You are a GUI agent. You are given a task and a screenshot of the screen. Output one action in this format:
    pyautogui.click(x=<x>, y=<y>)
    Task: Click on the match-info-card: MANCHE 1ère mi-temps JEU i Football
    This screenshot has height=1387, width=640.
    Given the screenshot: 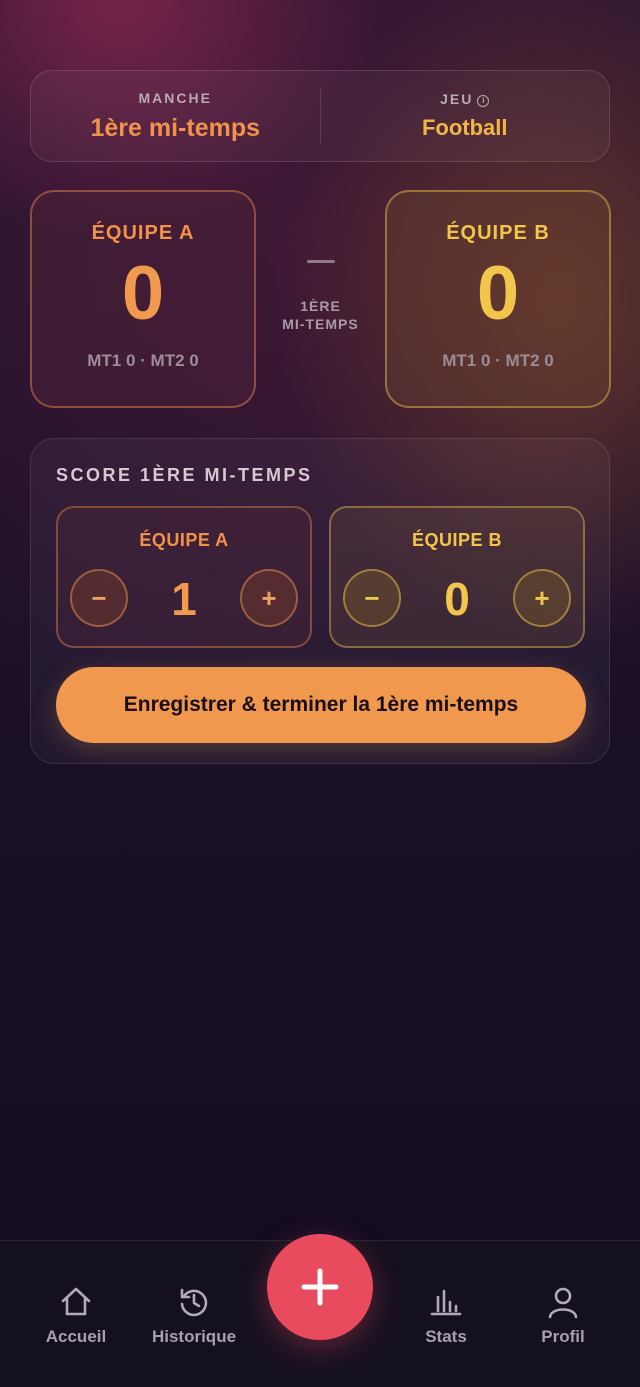 What is the action you would take?
    pyautogui.click(x=320, y=116)
    